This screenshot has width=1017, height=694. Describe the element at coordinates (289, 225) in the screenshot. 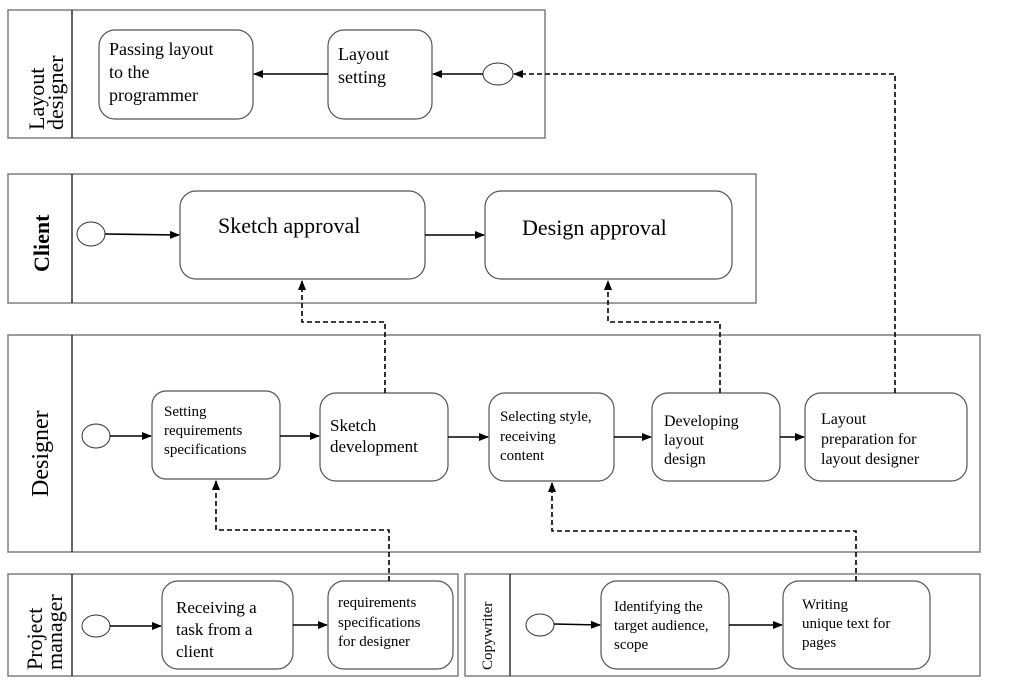

I see `task-sketch-approval-text: Sketch approval` at that location.